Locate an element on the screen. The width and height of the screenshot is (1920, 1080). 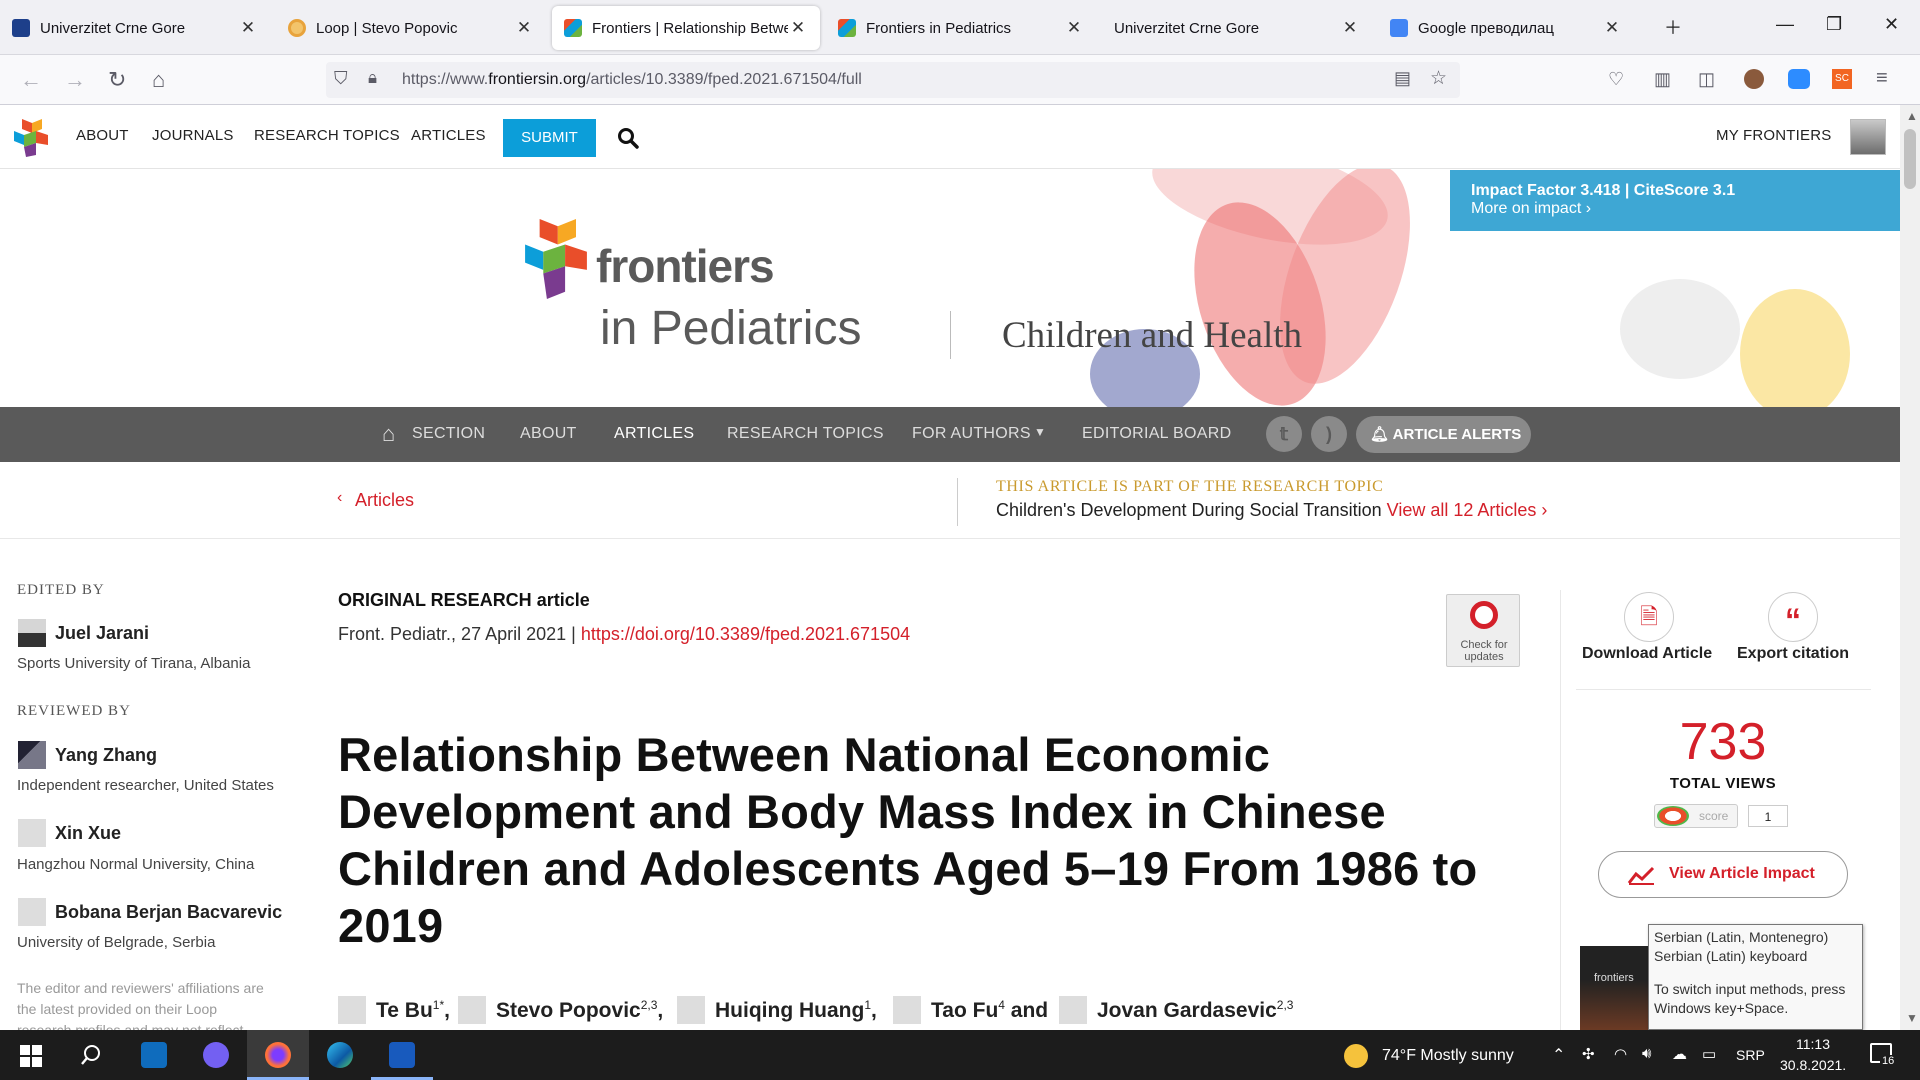
close-window-icon: ✕ is located at coordinates (1891, 24).